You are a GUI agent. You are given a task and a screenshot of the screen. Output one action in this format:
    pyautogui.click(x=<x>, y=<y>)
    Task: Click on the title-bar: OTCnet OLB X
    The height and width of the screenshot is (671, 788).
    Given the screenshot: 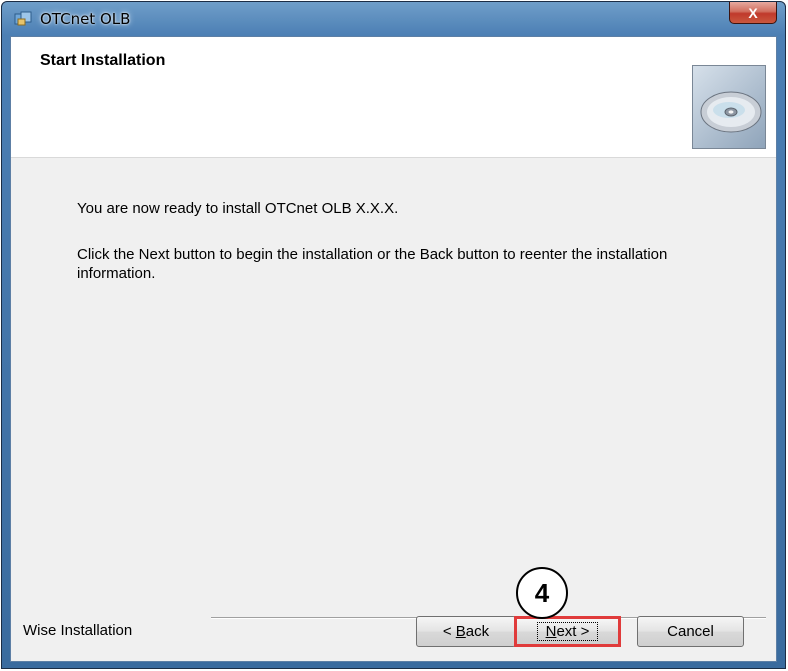 What is the action you would take?
    pyautogui.click(x=393, y=19)
    